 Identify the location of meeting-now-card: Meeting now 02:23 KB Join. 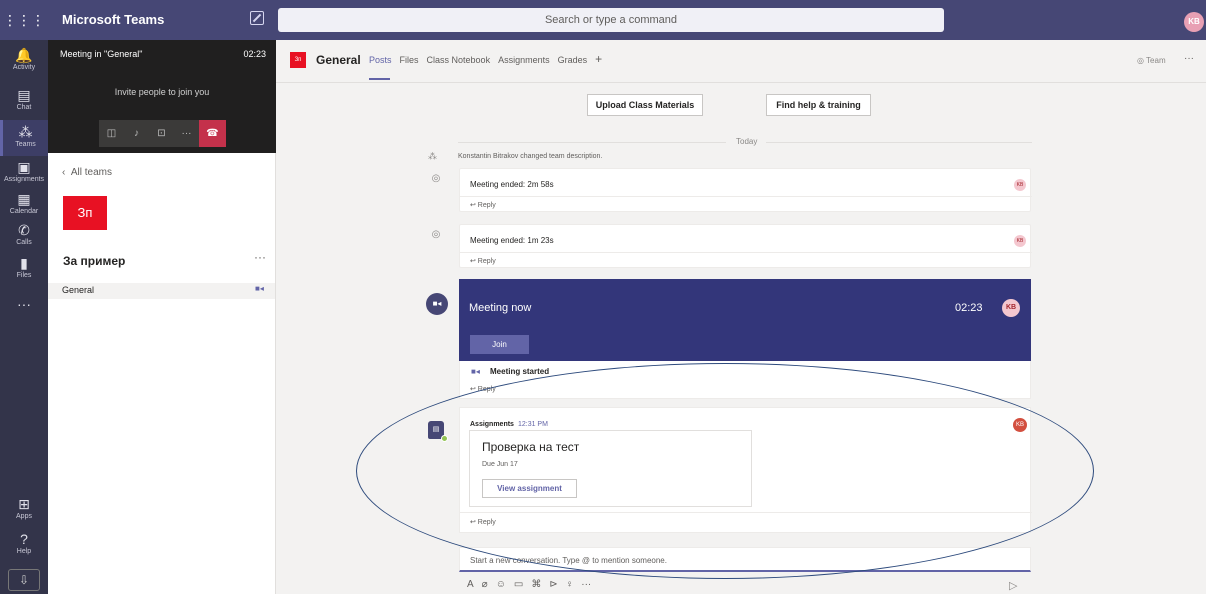
(745, 320).